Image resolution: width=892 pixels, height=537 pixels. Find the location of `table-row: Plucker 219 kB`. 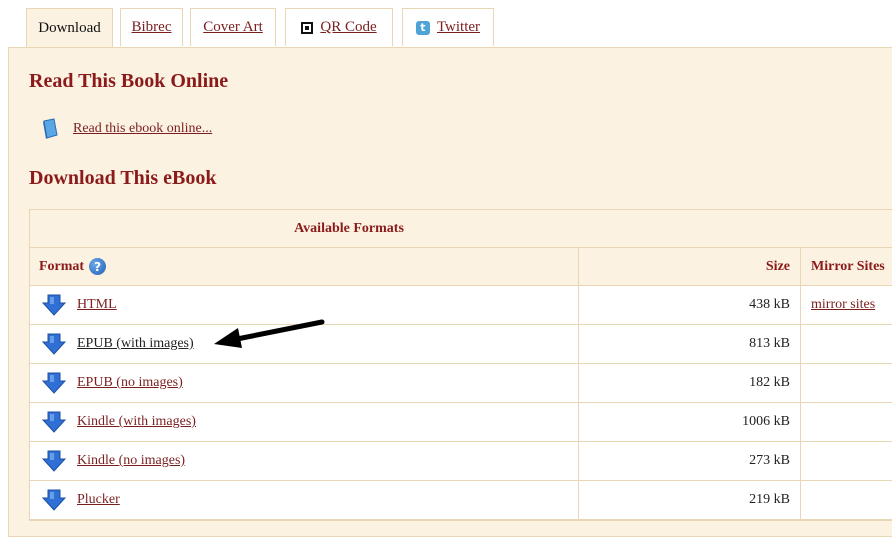

table-row: Plucker 219 kB is located at coordinates (461, 500).